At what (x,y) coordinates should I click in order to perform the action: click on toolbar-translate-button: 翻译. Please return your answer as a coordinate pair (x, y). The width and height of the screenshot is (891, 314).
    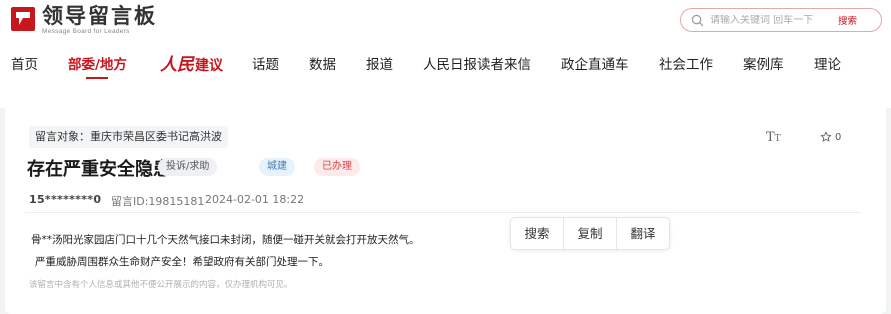
    Looking at the image, I should click on (643, 233).